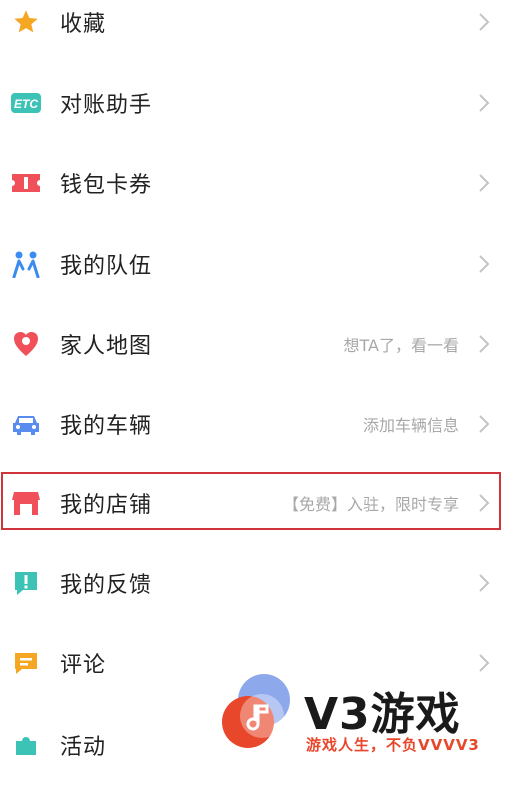  Describe the element at coordinates (106, 185) in the screenshot. I see `menu-item-label: 钱包卡券` at that location.